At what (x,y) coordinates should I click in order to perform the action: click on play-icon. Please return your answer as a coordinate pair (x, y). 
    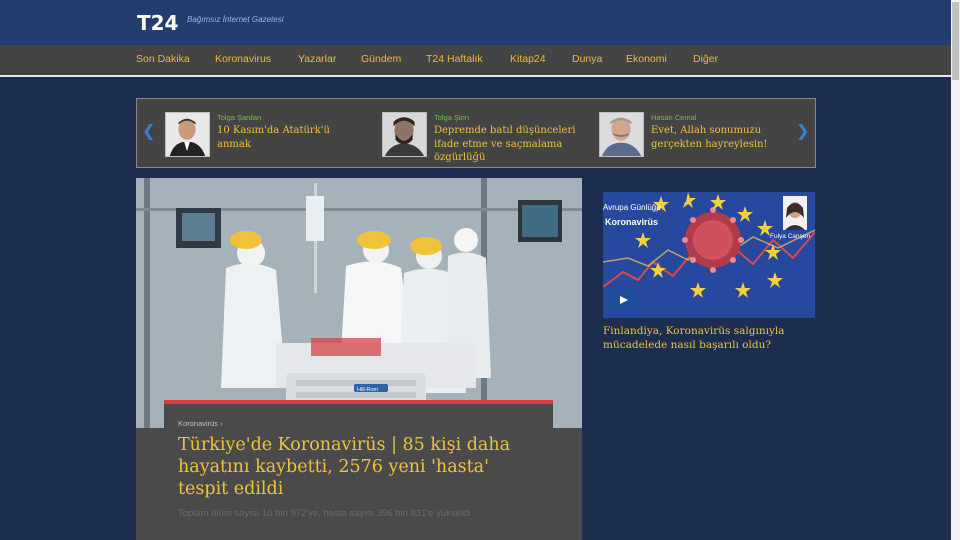
    Looking at the image, I should click on (623, 300).